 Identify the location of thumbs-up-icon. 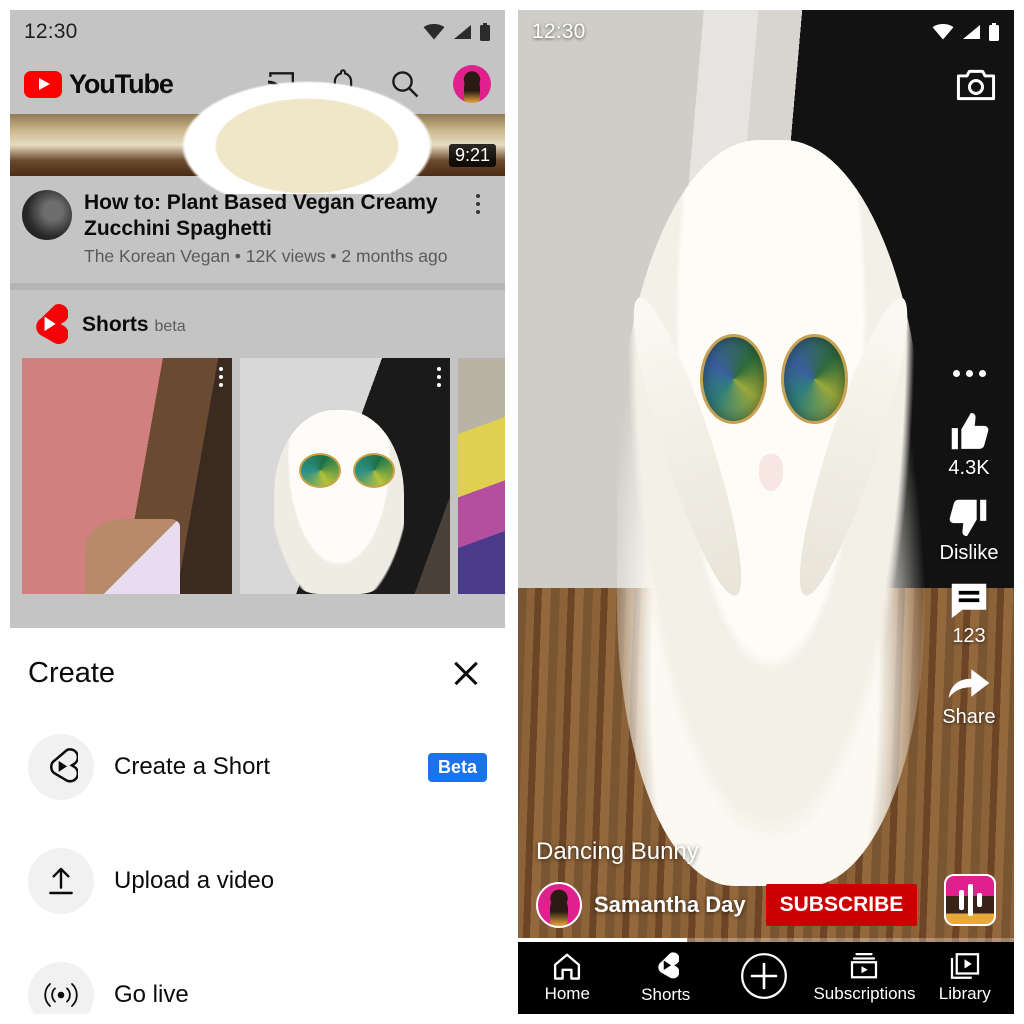
(969, 432).